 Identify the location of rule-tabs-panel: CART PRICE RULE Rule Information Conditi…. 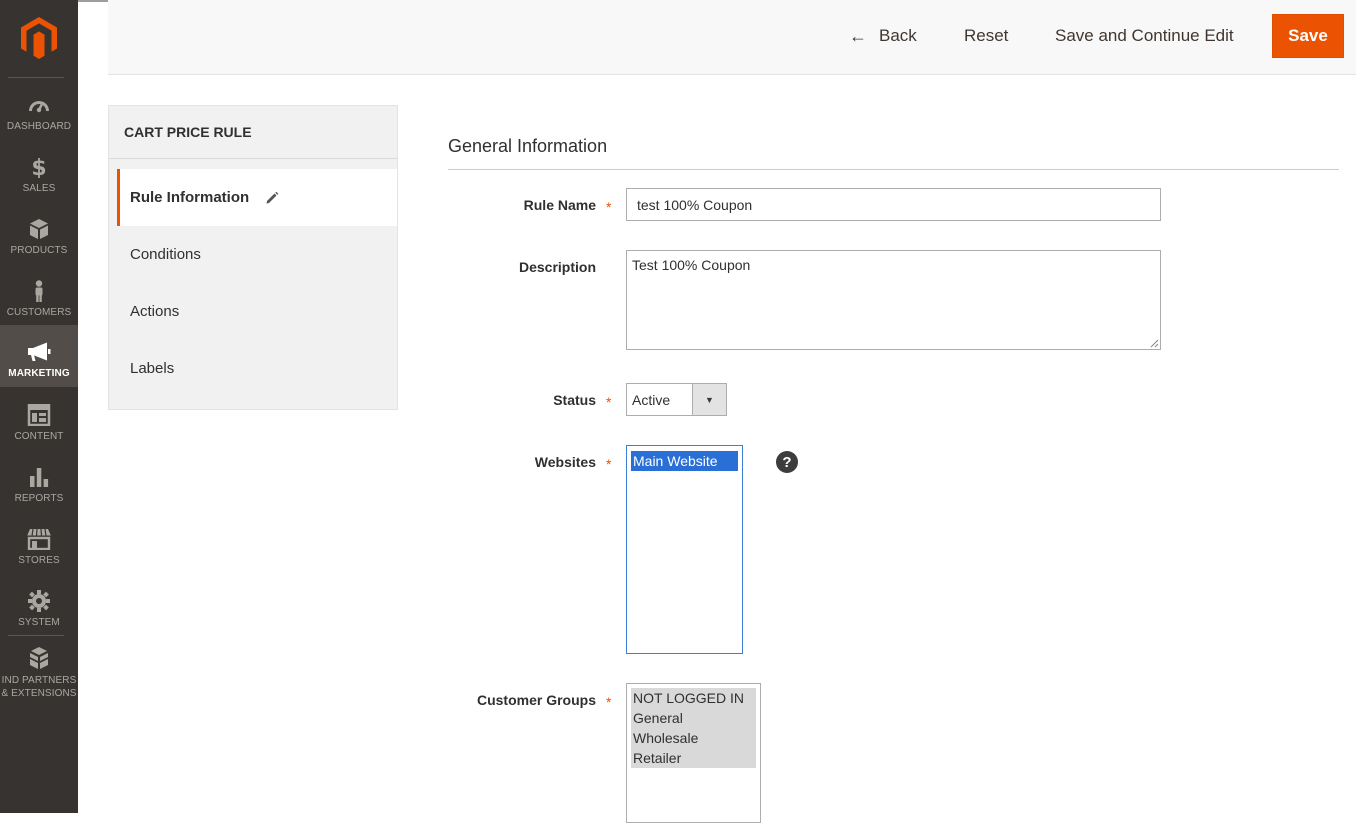
(253, 257).